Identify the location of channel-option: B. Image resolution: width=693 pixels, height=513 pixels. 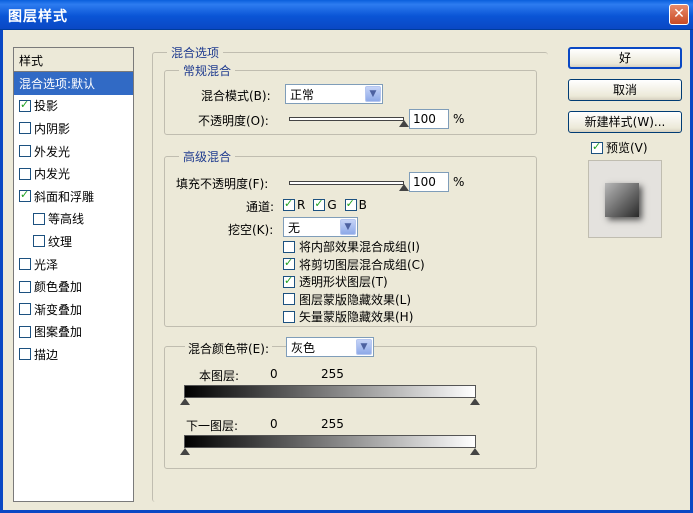
(355, 204).